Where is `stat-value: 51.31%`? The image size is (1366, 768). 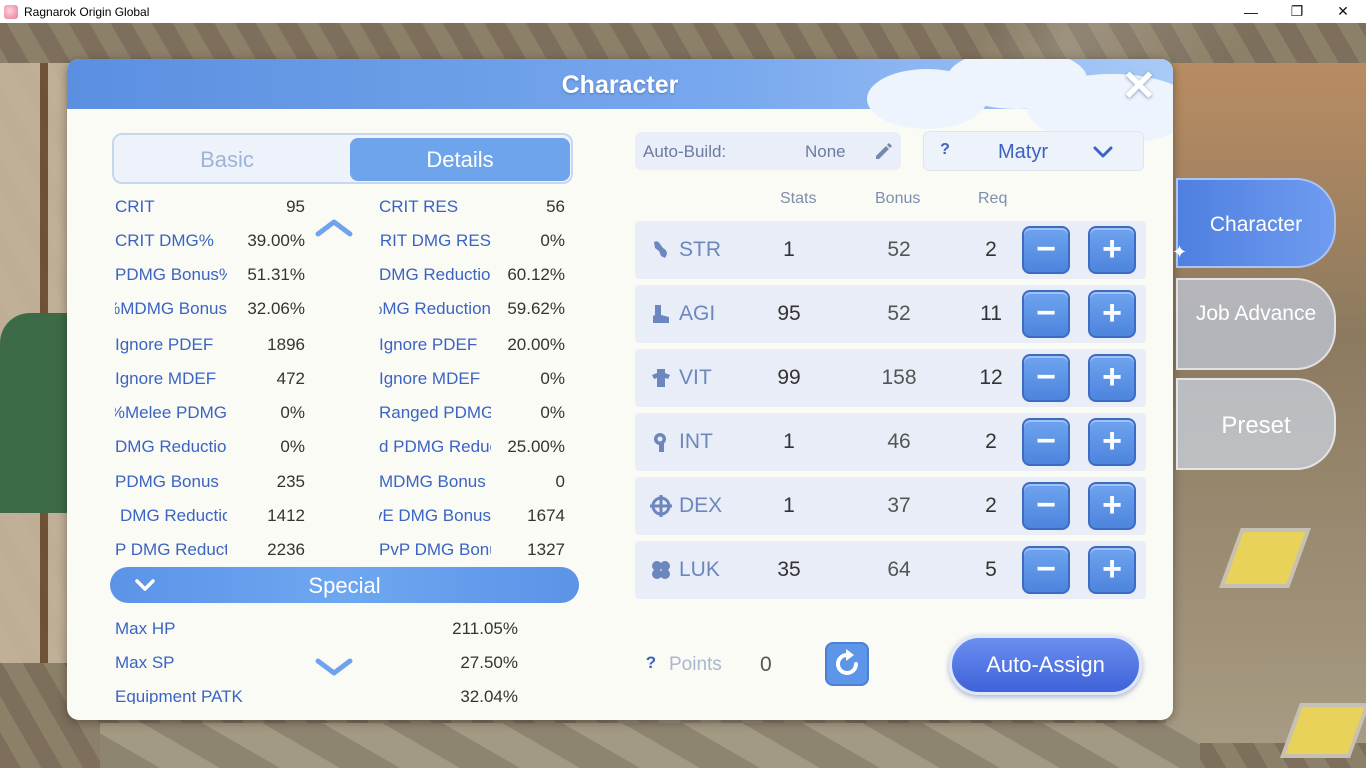 stat-value: 51.31% is located at coordinates (276, 274).